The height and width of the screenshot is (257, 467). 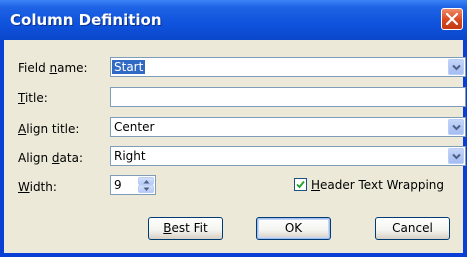 What do you see at coordinates (288, 127) in the screenshot?
I see `align-title-dropdown: Center` at bounding box center [288, 127].